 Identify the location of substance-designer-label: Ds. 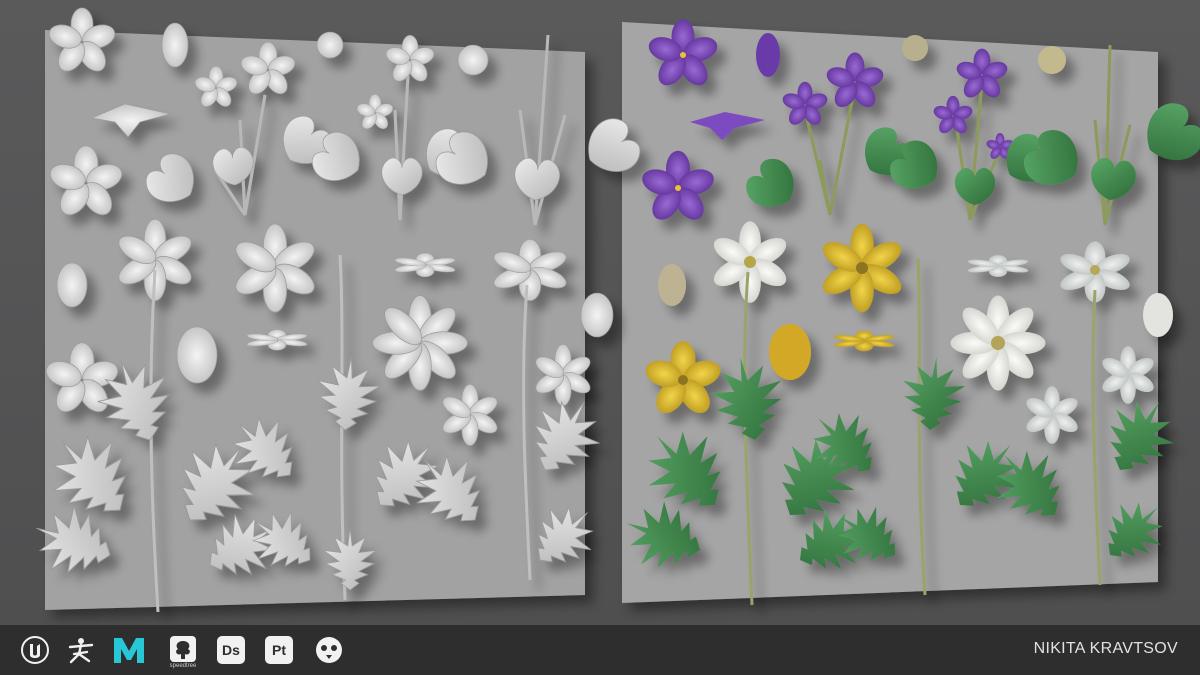
(231, 650).